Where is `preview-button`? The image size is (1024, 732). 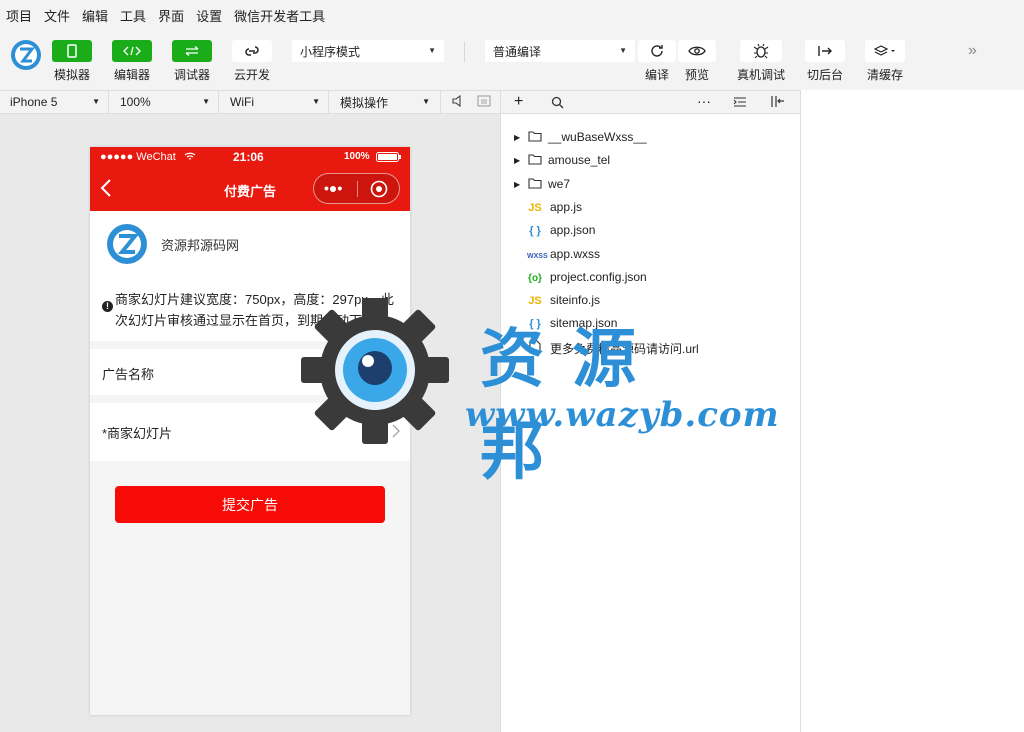 preview-button is located at coordinates (697, 51).